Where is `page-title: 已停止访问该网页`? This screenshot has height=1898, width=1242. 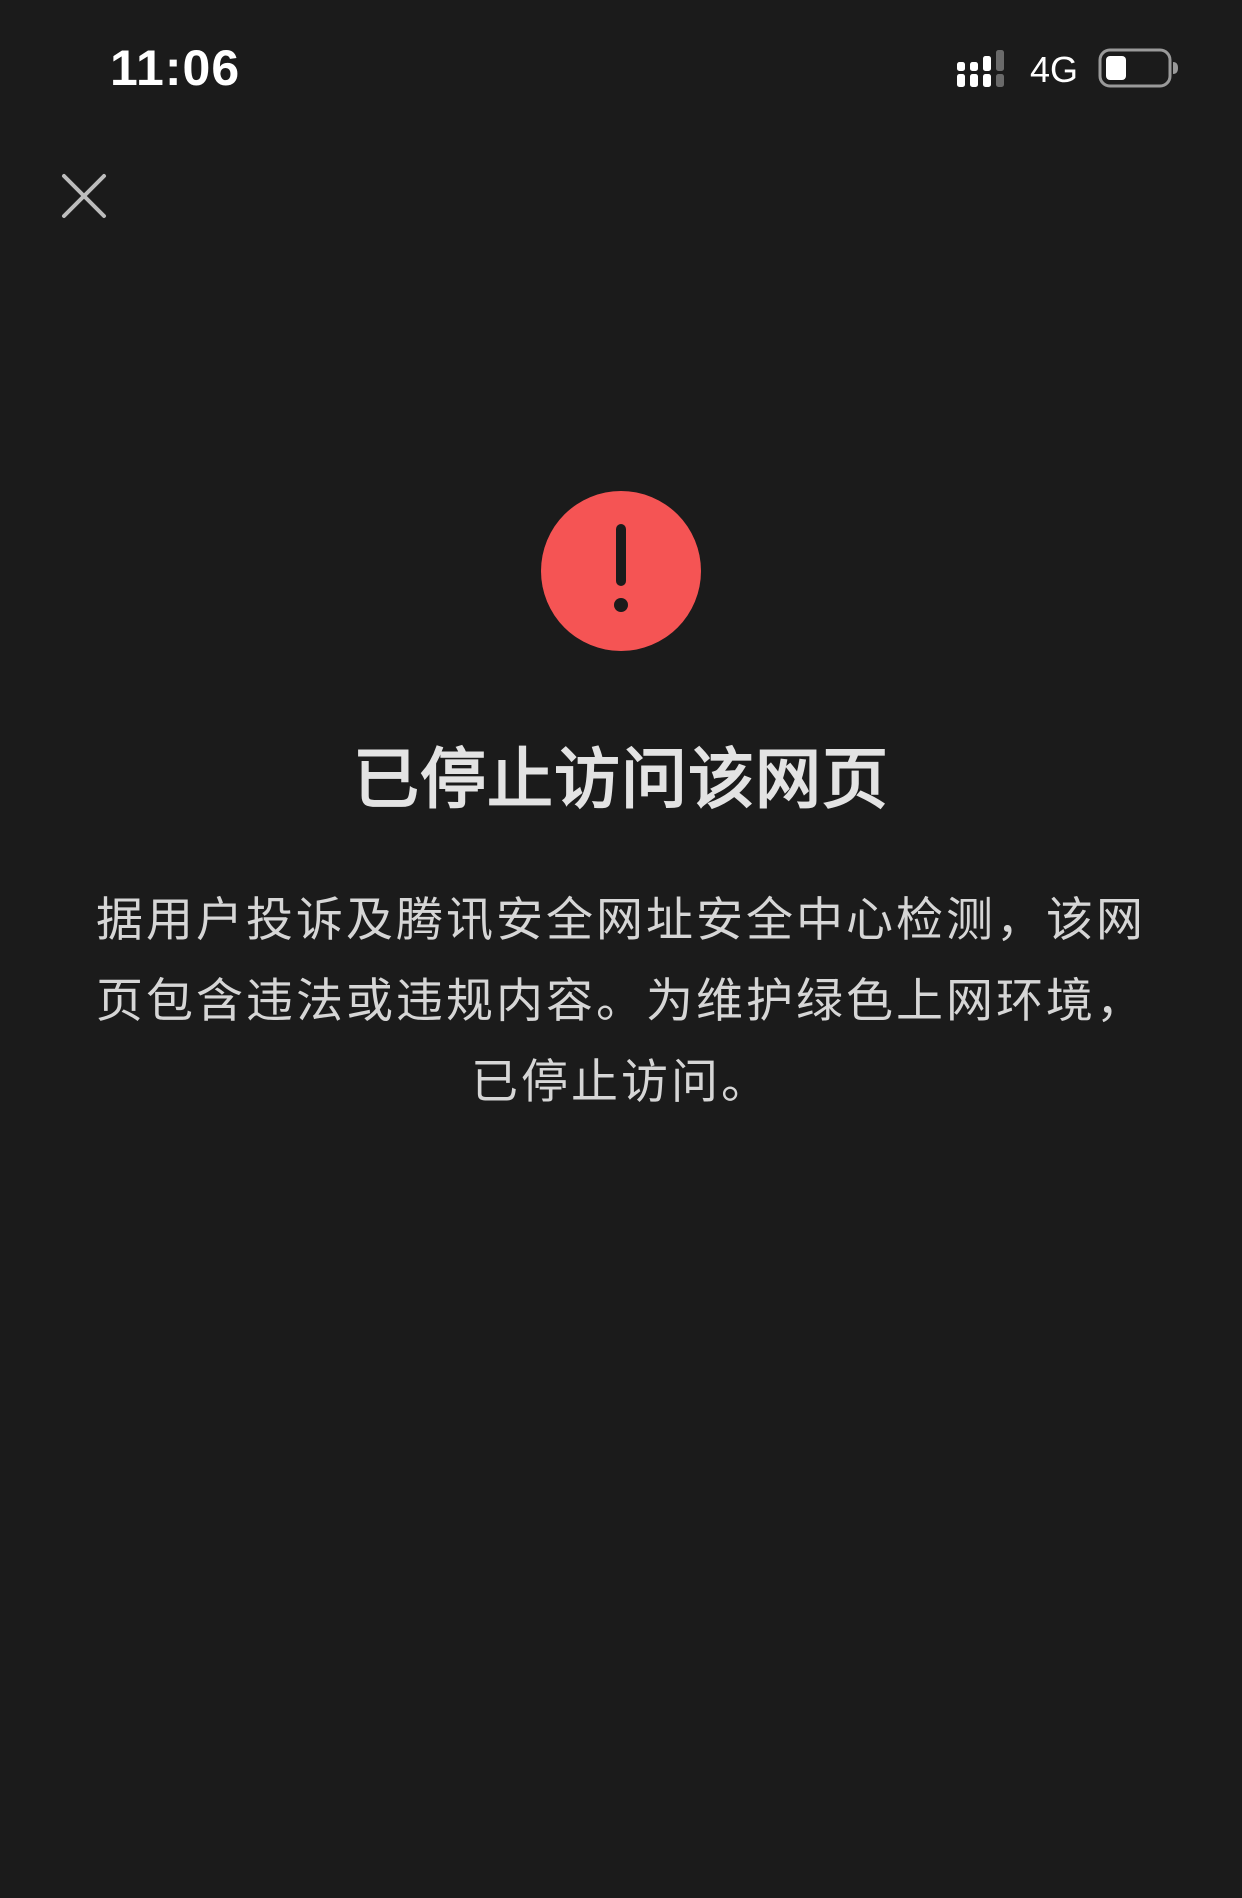 page-title: 已停止访问该网页 is located at coordinates (621, 779).